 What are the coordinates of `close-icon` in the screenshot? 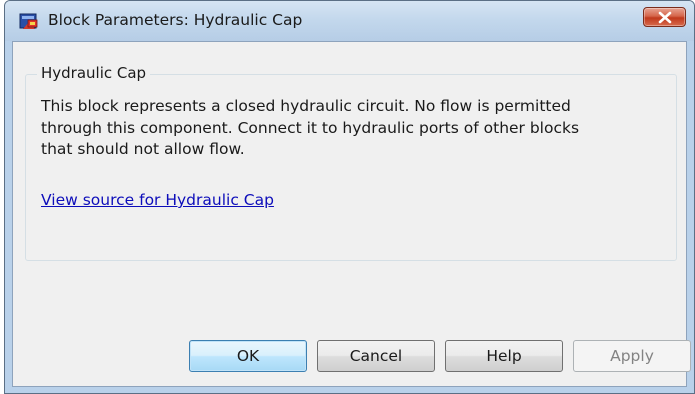 It's located at (665, 17).